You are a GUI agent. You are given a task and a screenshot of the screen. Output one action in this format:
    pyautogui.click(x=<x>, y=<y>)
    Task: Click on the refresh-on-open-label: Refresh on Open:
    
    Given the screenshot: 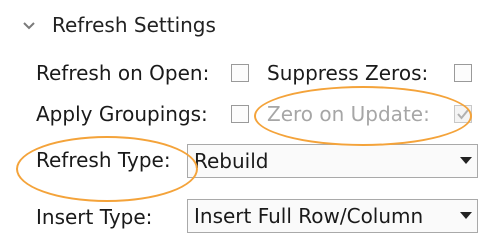 What is the action you would take?
    pyautogui.click(x=123, y=73)
    